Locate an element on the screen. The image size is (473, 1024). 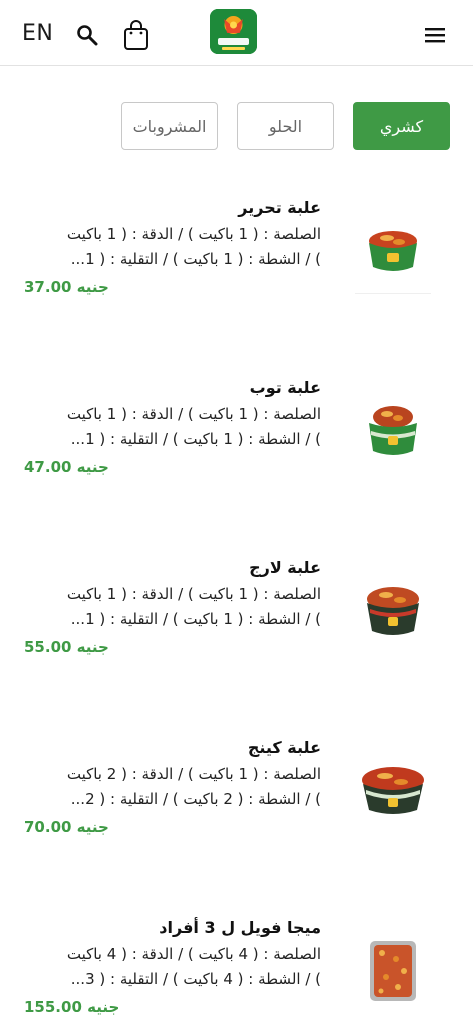
brand-logo is located at coordinates (233, 31).